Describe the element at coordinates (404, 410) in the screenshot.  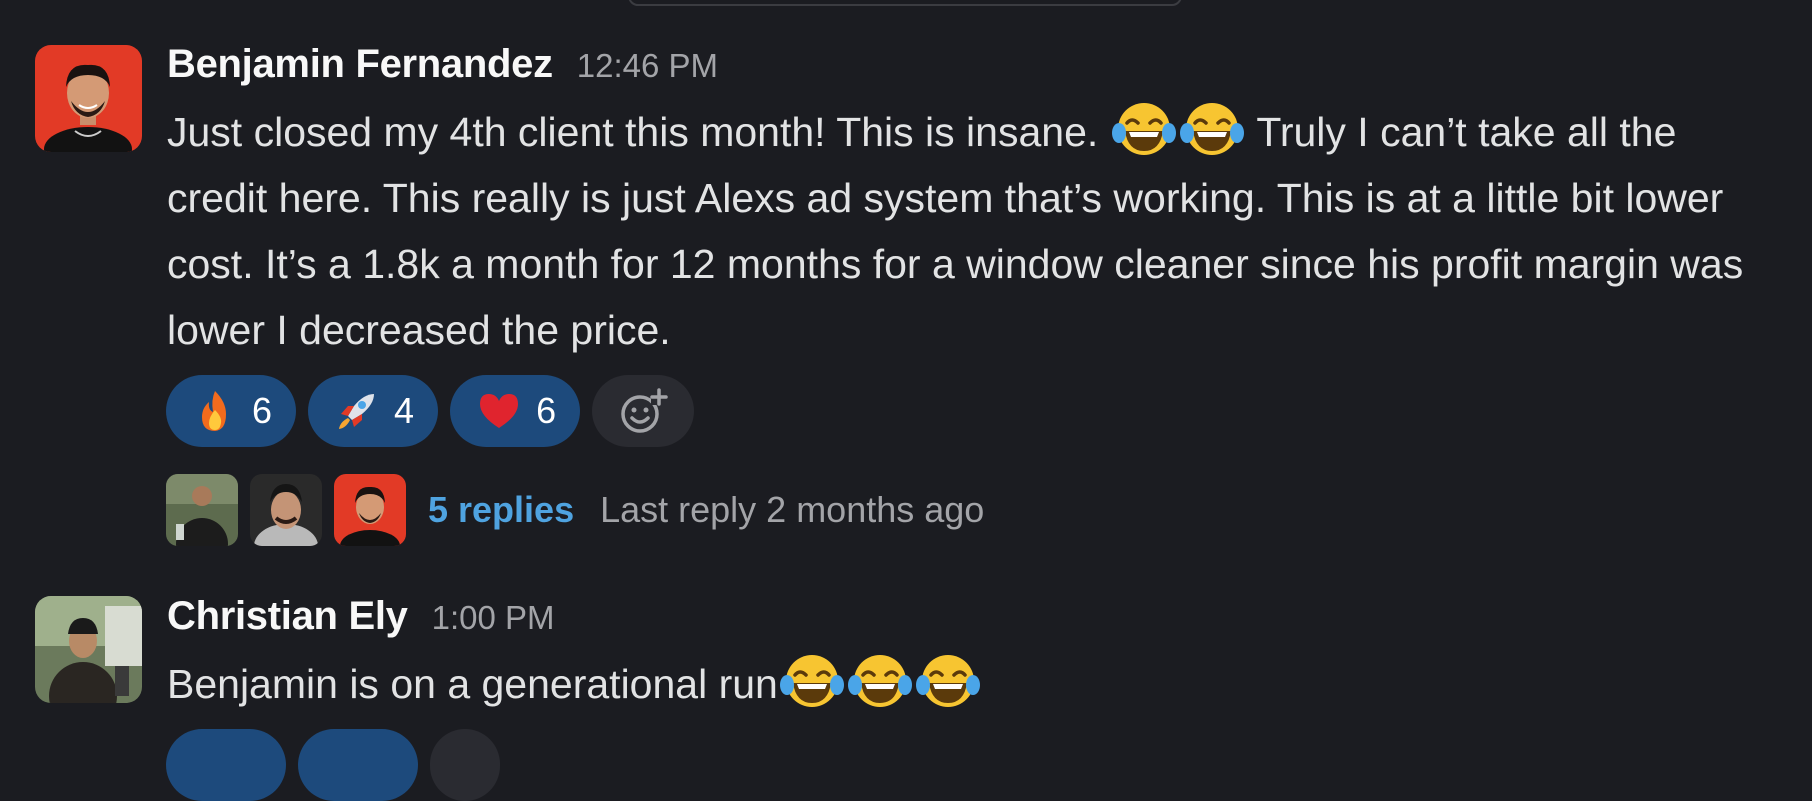
I see `reaction-count: 4` at that location.